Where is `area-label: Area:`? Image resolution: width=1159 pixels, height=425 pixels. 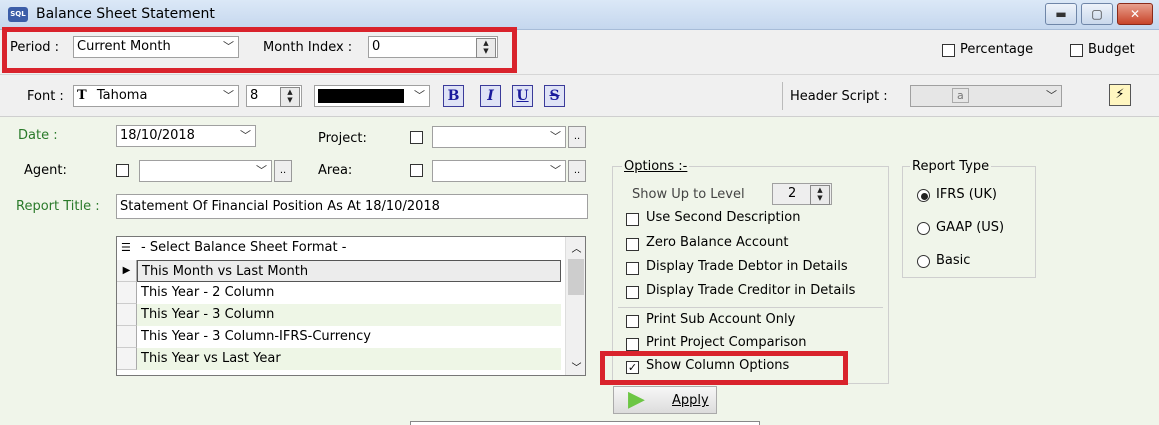
area-label: Area: is located at coordinates (335, 170).